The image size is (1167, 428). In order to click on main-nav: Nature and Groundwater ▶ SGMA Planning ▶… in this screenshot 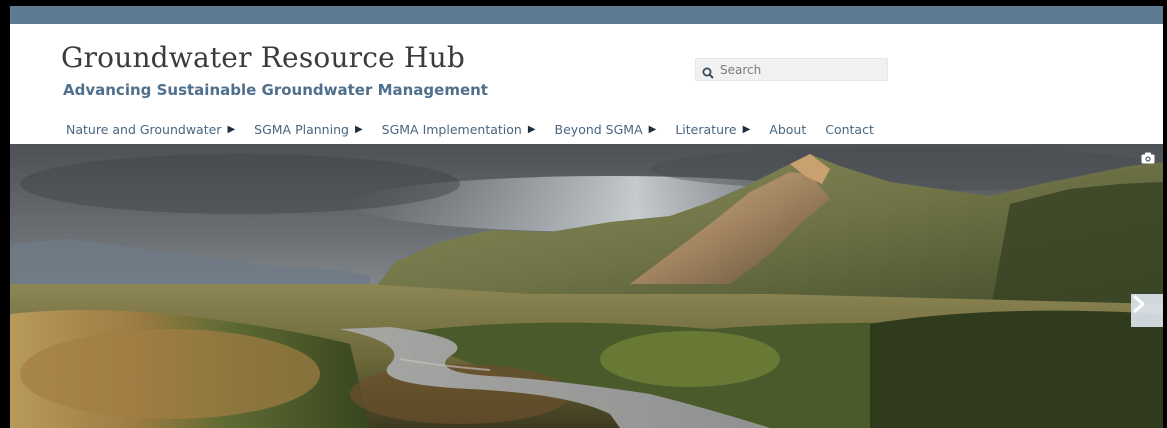, I will do `click(479, 129)`.